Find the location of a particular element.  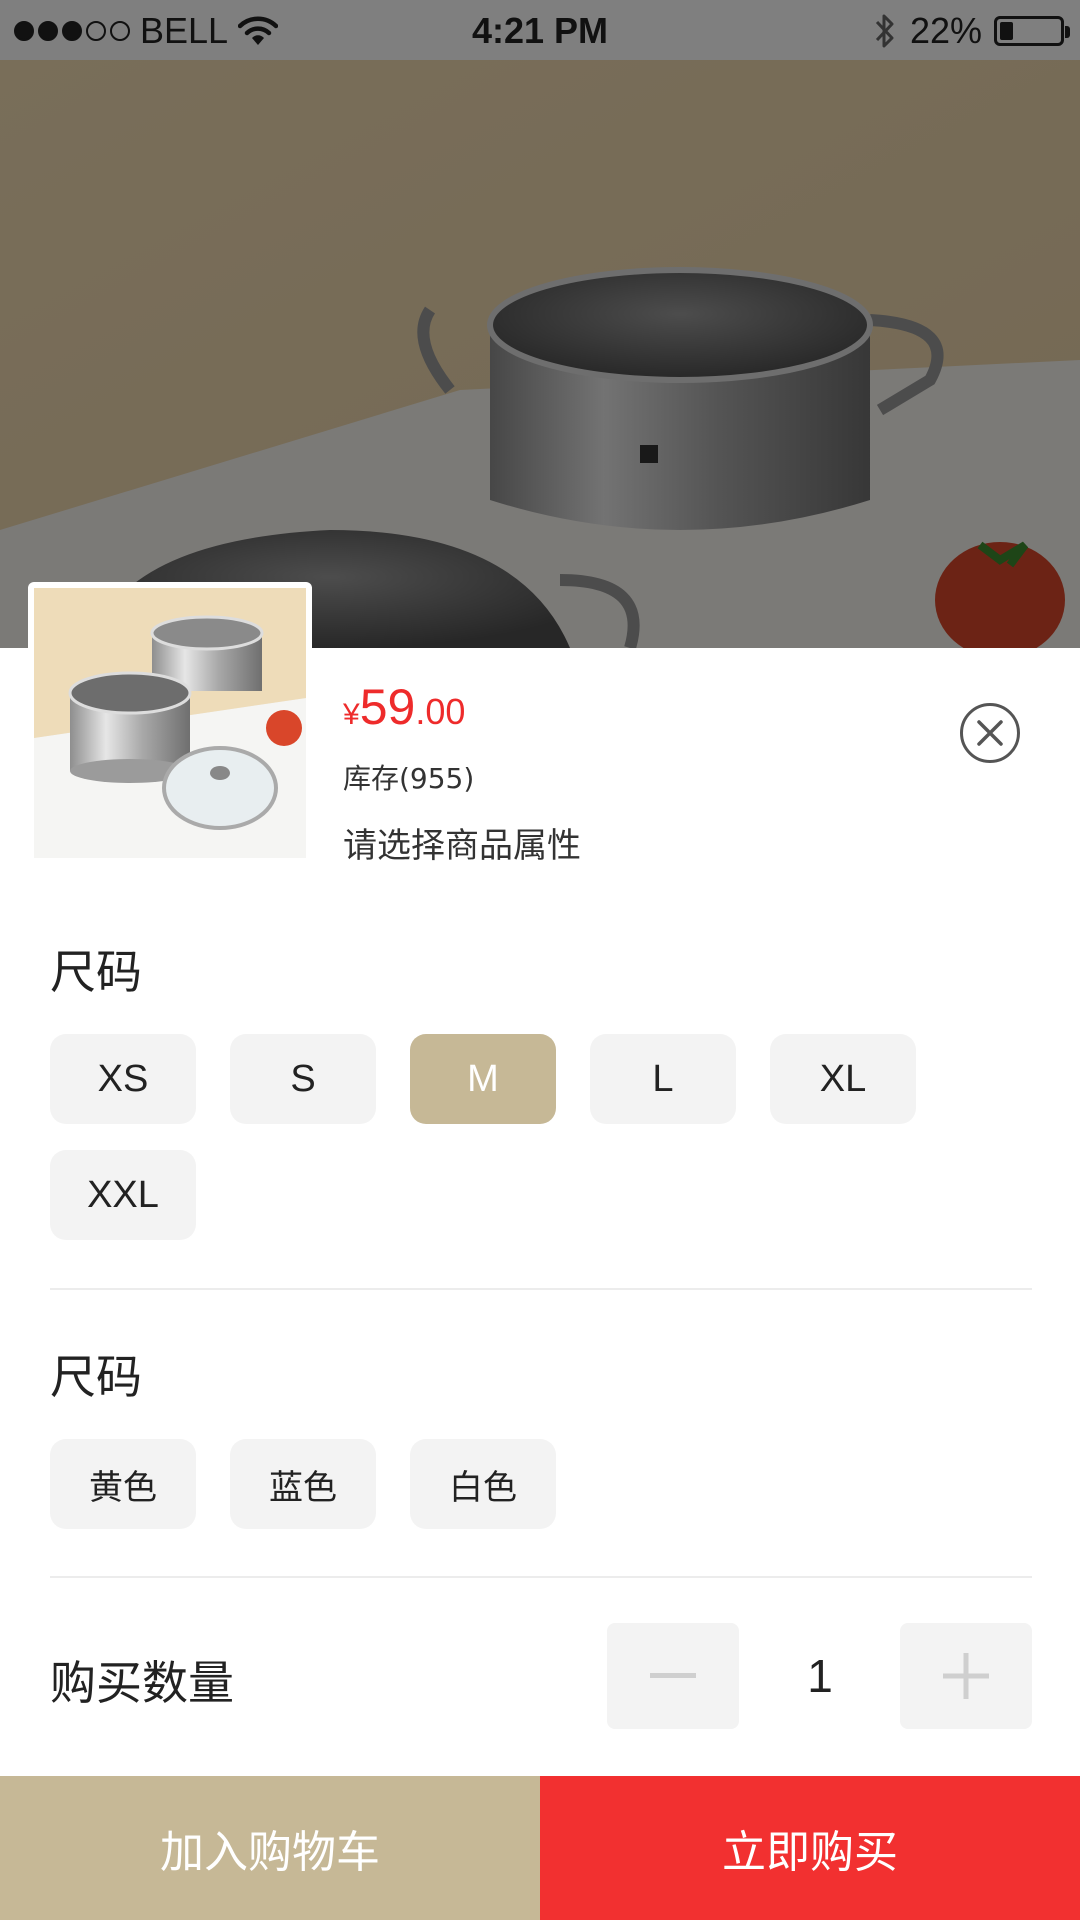

product-price: ¥59.00 is located at coordinates (404, 707).